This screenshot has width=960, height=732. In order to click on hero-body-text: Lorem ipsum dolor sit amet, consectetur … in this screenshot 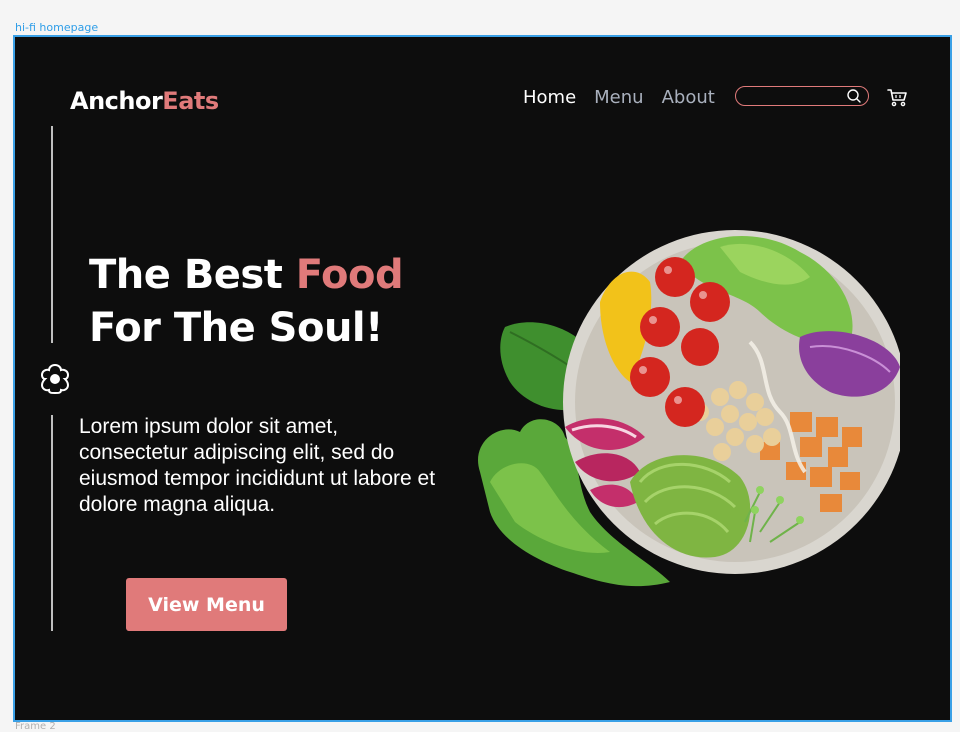, I will do `click(257, 465)`.